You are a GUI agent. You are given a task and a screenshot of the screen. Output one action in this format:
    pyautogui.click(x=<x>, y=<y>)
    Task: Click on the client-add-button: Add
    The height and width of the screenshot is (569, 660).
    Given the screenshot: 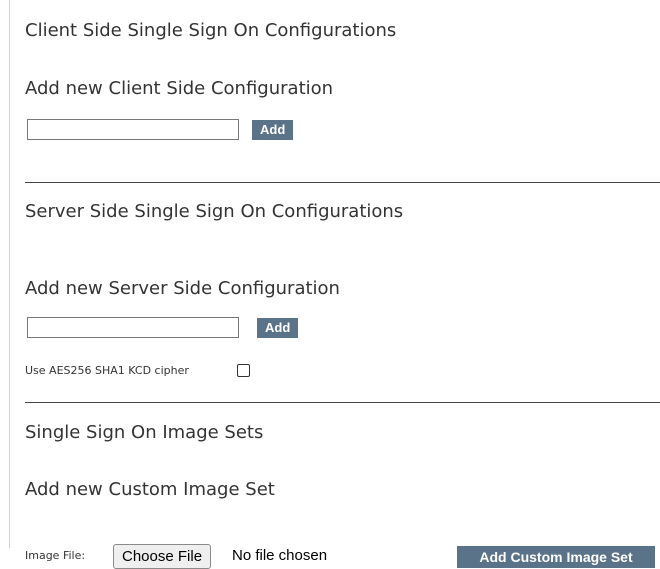 What is the action you would take?
    pyautogui.click(x=273, y=130)
    